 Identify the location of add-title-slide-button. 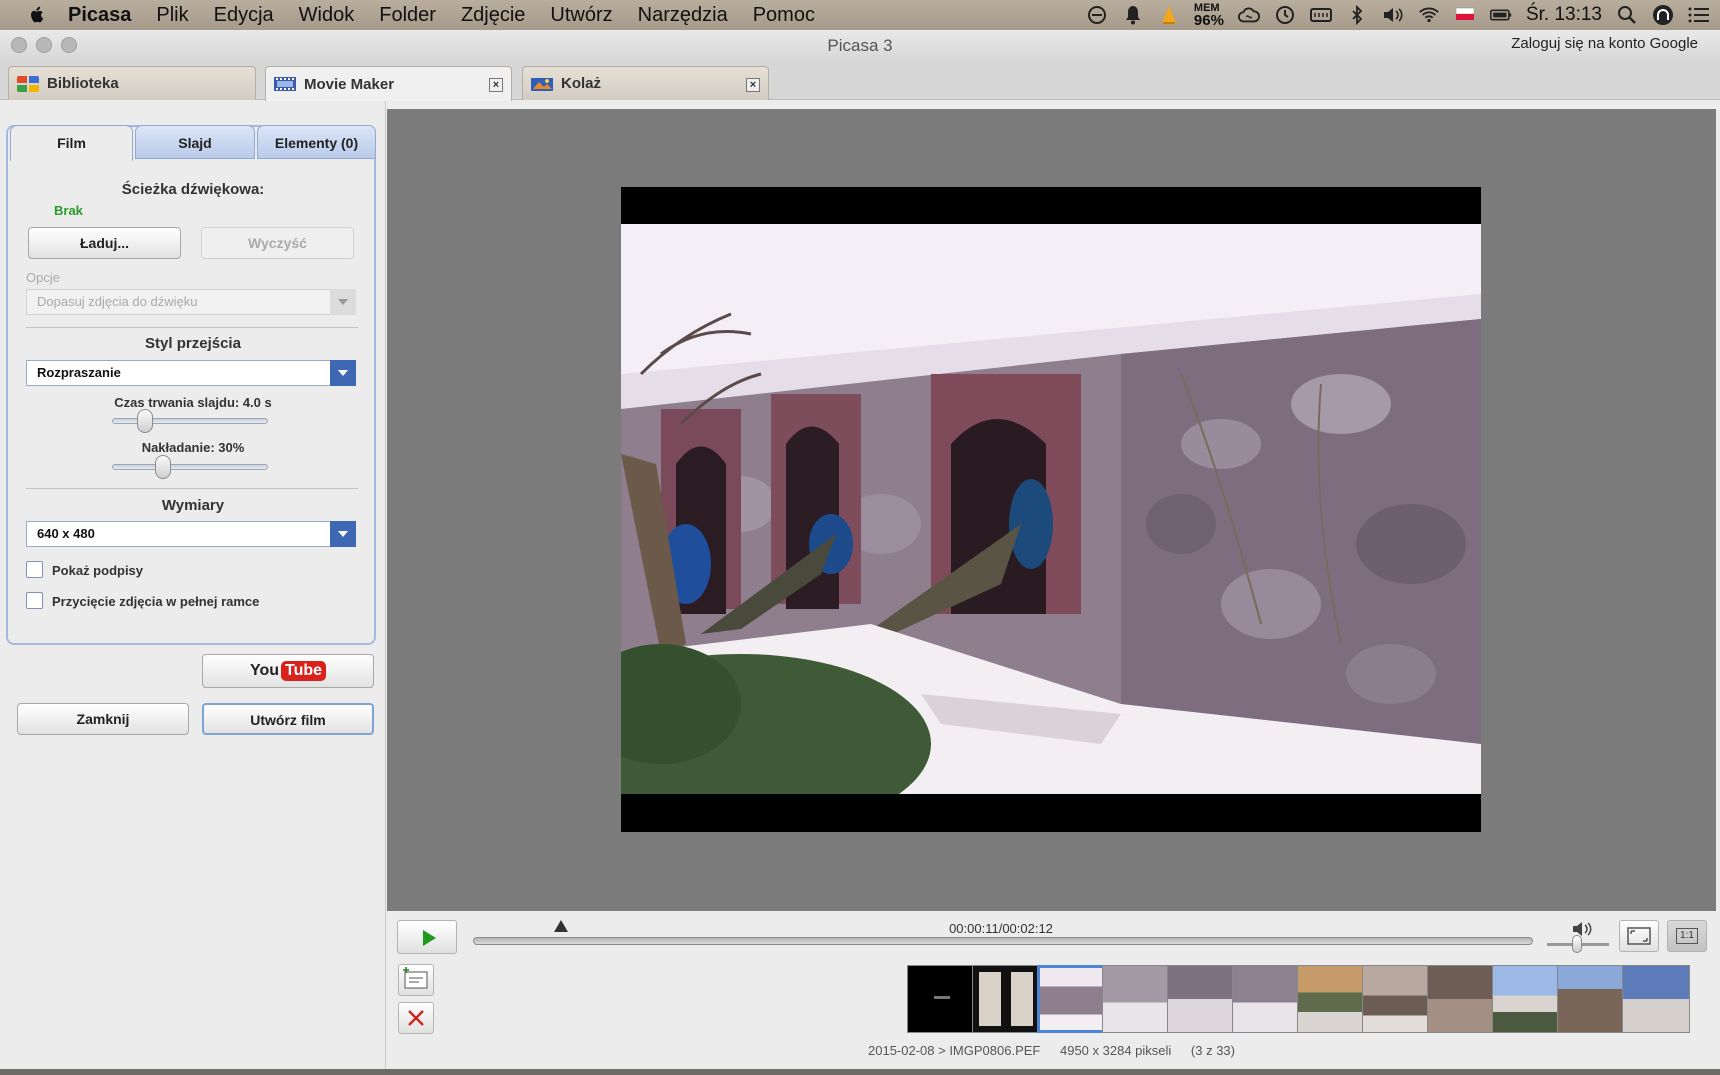
(416, 980).